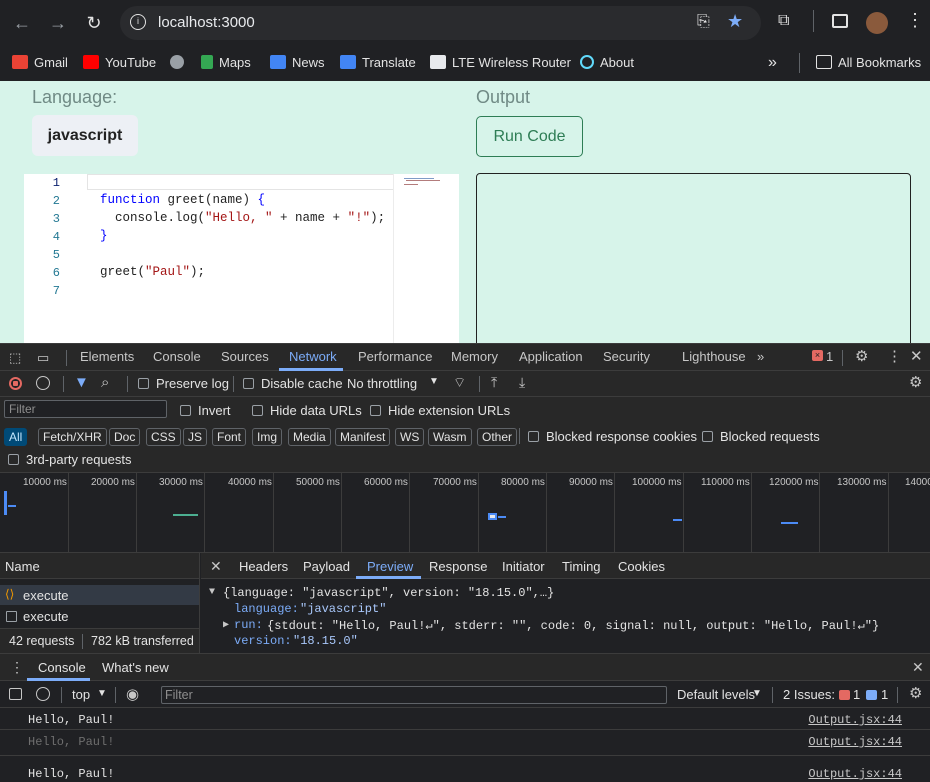 The width and height of the screenshot is (930, 782). I want to click on sidebar-toggle-icon, so click(15, 694).